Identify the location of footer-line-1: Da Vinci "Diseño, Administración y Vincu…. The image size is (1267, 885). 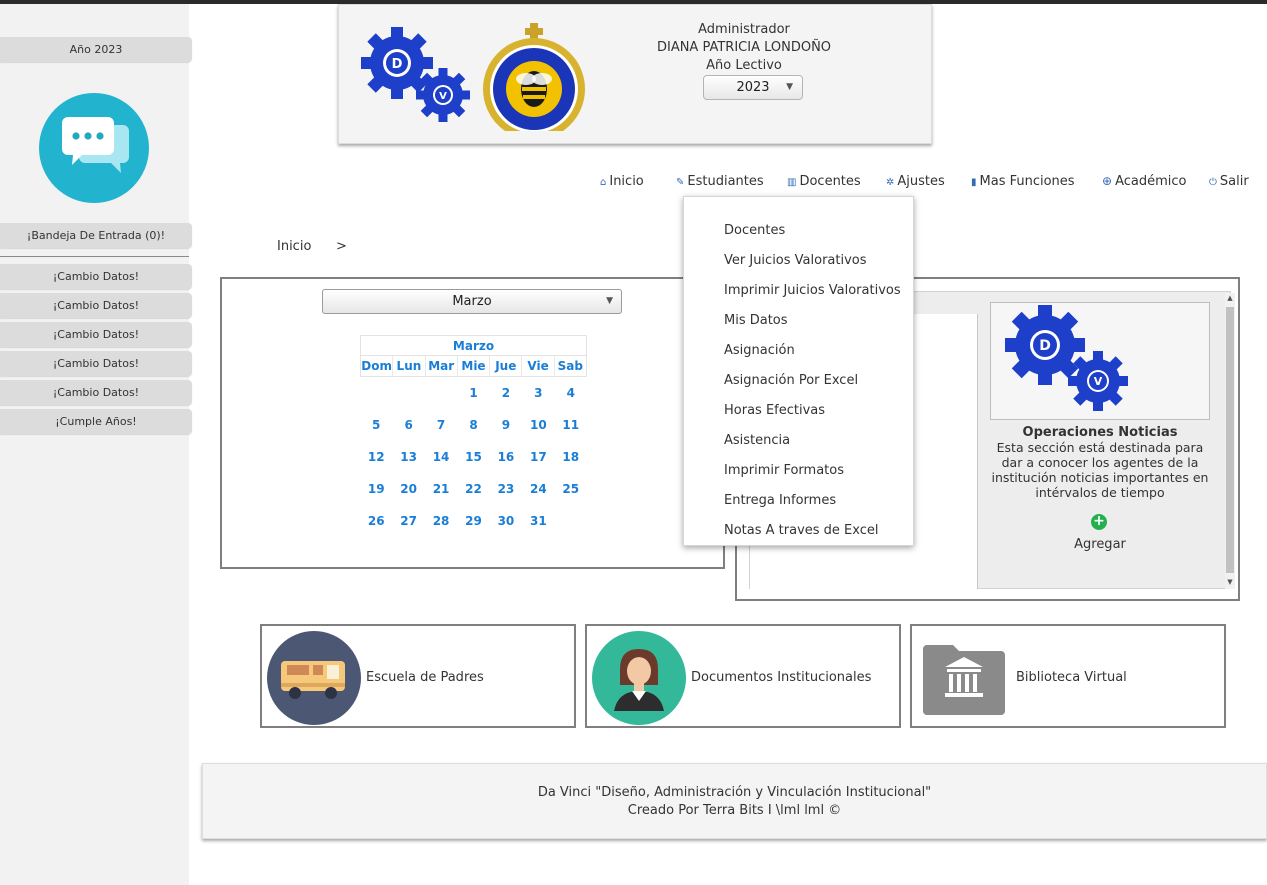
(734, 792).